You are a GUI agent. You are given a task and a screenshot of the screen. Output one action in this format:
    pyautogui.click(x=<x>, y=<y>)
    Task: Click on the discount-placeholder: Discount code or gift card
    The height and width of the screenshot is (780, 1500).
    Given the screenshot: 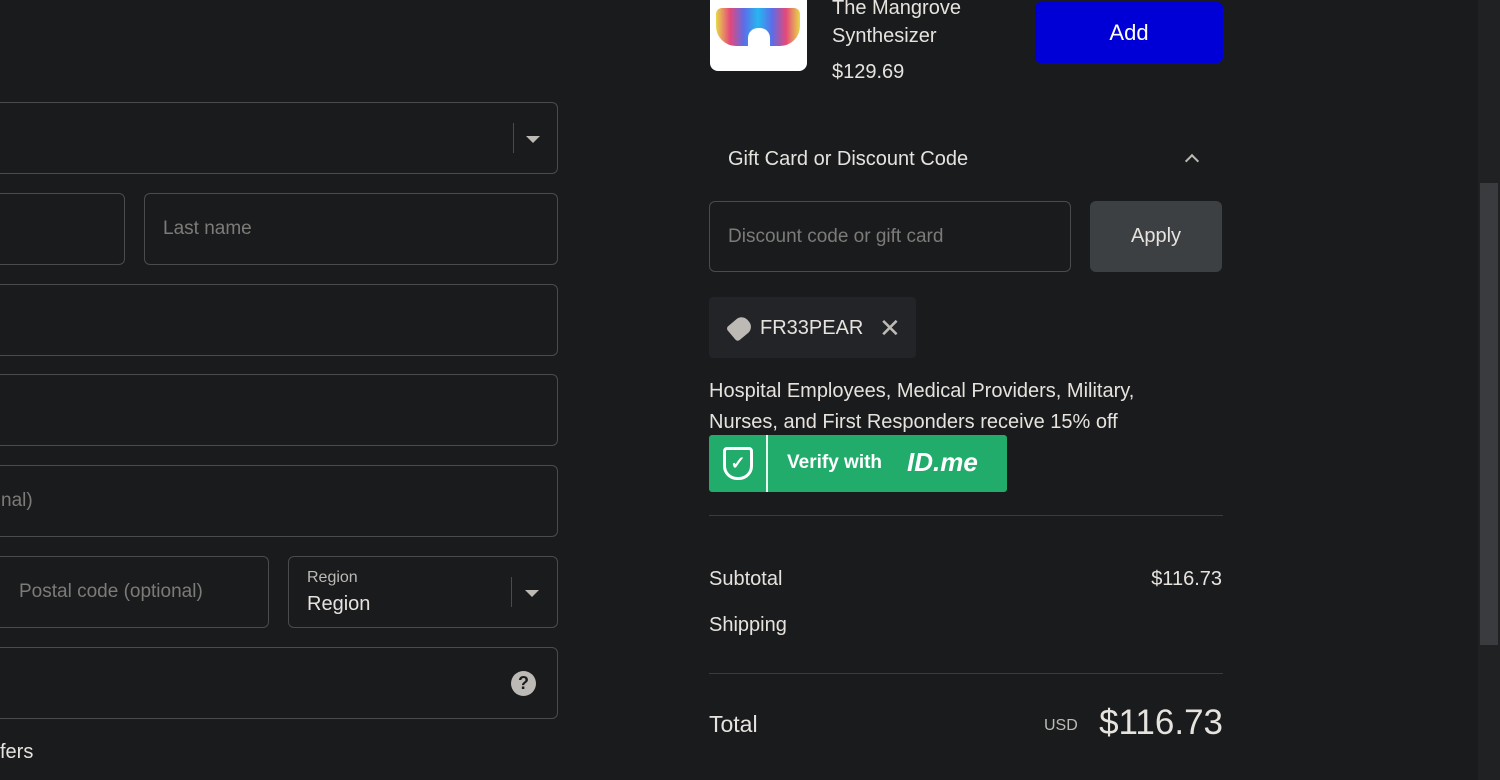 What is the action you would take?
    pyautogui.click(x=836, y=236)
    